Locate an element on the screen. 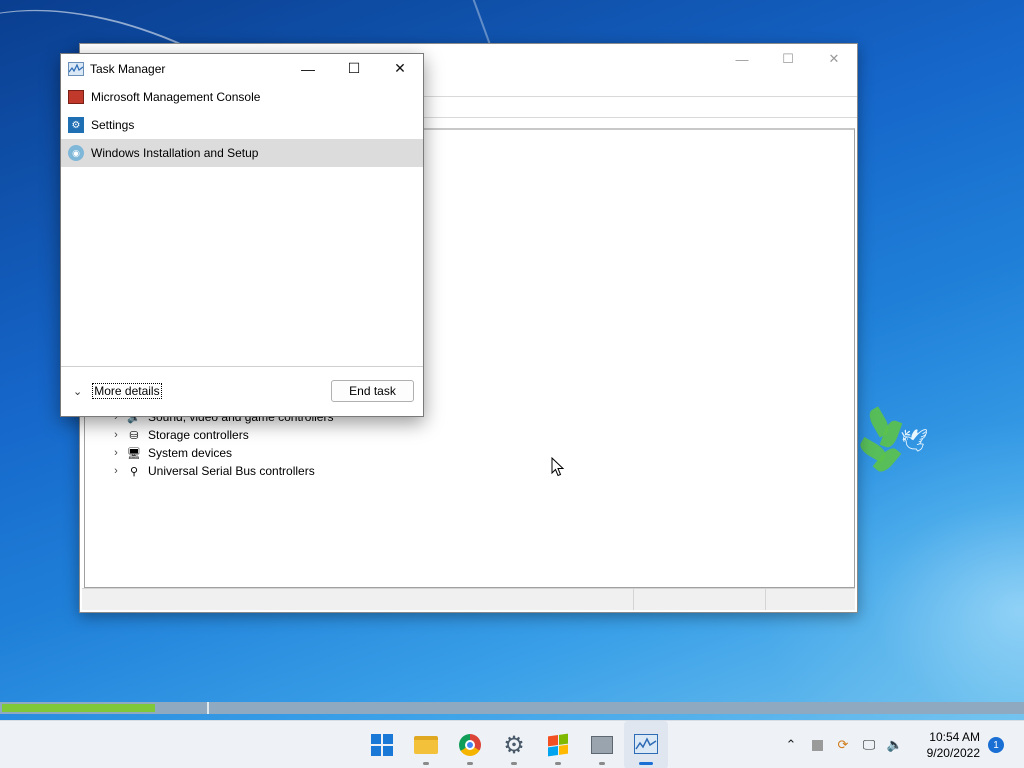  tree-item: › 🖥 System devices is located at coordinates (219, 453).